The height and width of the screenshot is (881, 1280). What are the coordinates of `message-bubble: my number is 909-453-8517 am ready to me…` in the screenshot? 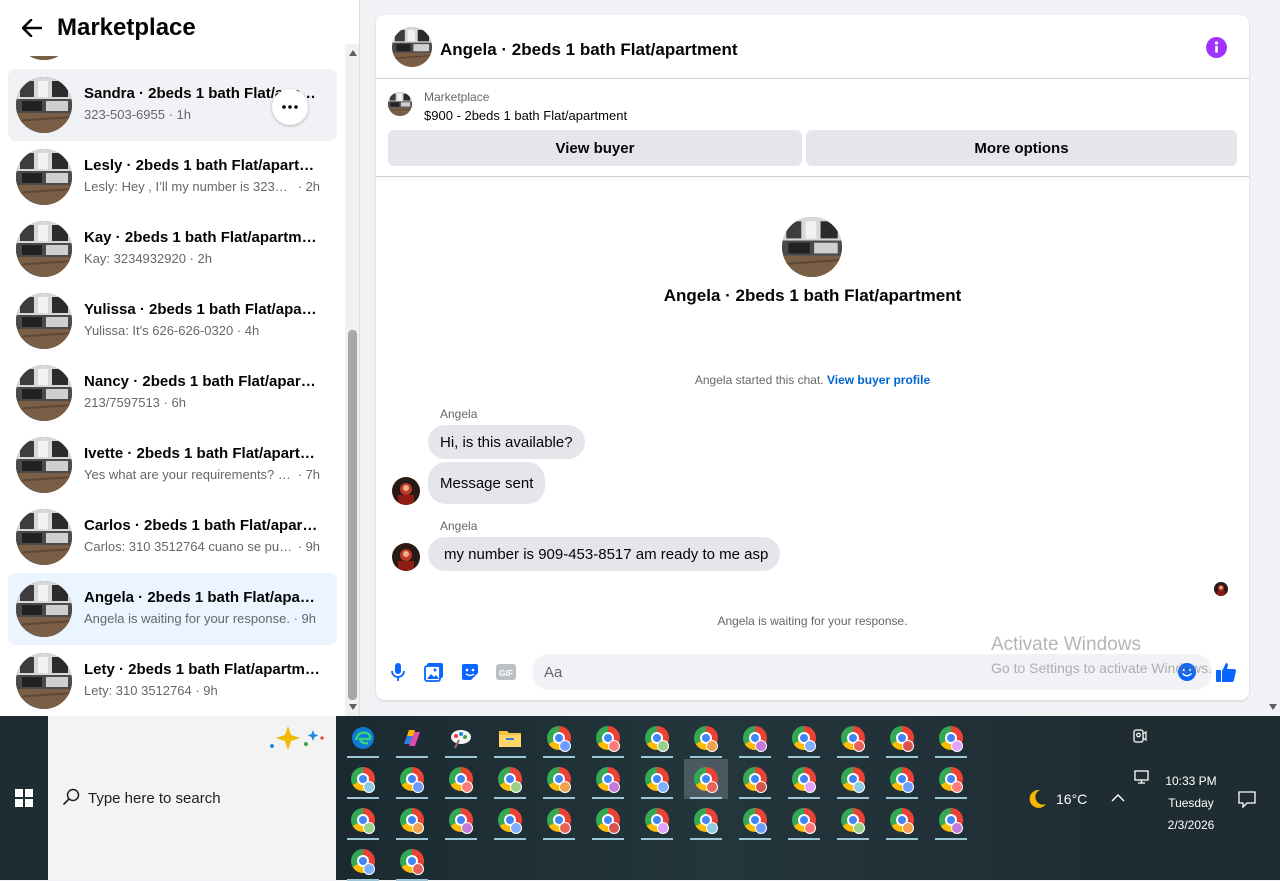 It's located at (604, 554).